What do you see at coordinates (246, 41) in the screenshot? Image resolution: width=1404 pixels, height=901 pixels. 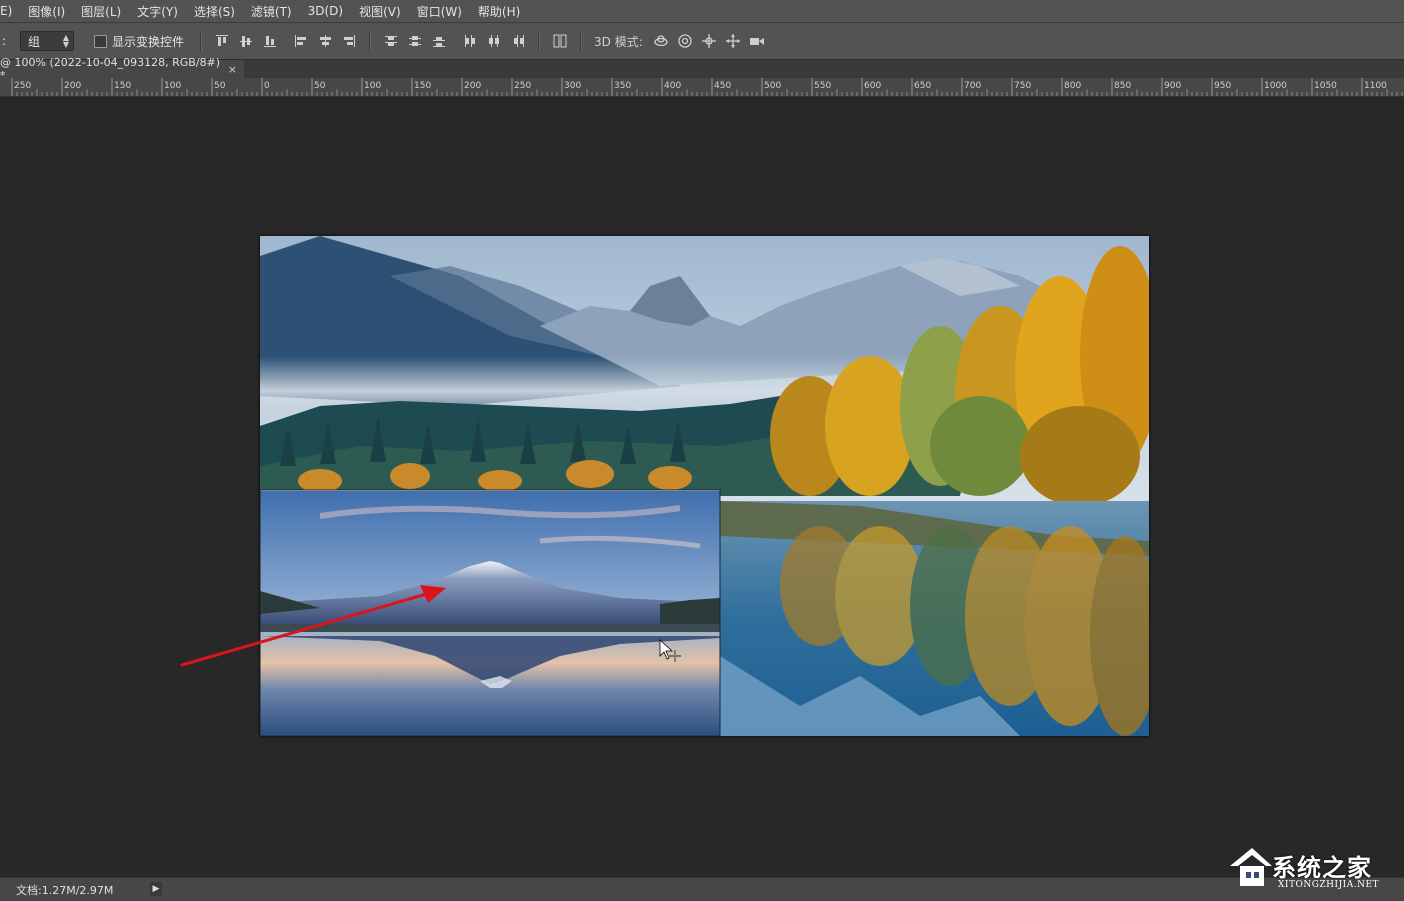 I see `align-vcenter-icon` at bounding box center [246, 41].